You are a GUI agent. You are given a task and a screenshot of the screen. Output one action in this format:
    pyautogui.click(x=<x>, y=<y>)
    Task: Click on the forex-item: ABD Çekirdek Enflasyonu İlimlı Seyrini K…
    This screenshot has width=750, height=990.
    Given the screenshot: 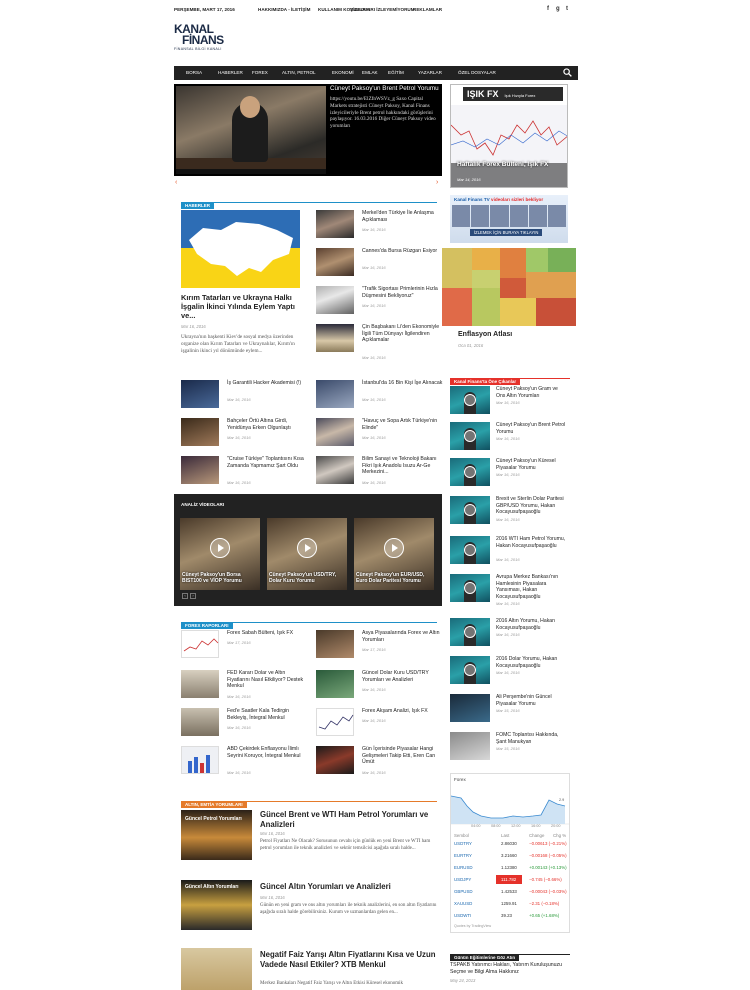 What is the action you would take?
    pyautogui.click(x=243, y=761)
    